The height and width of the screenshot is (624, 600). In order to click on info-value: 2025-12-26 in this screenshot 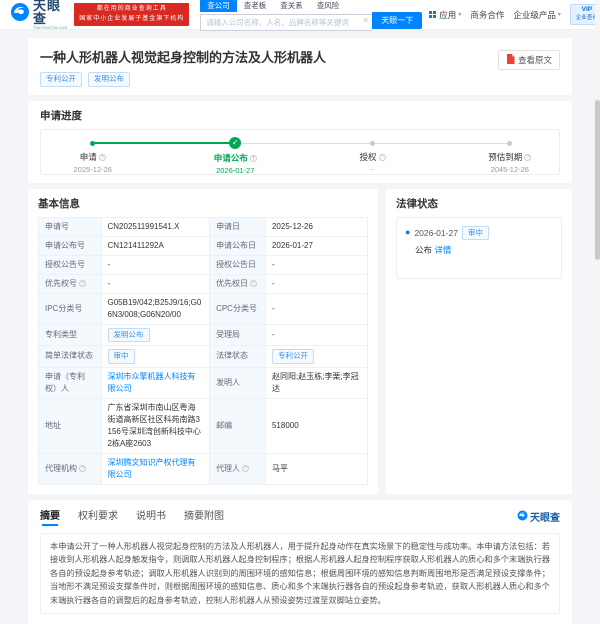, I will do `click(316, 226)`.